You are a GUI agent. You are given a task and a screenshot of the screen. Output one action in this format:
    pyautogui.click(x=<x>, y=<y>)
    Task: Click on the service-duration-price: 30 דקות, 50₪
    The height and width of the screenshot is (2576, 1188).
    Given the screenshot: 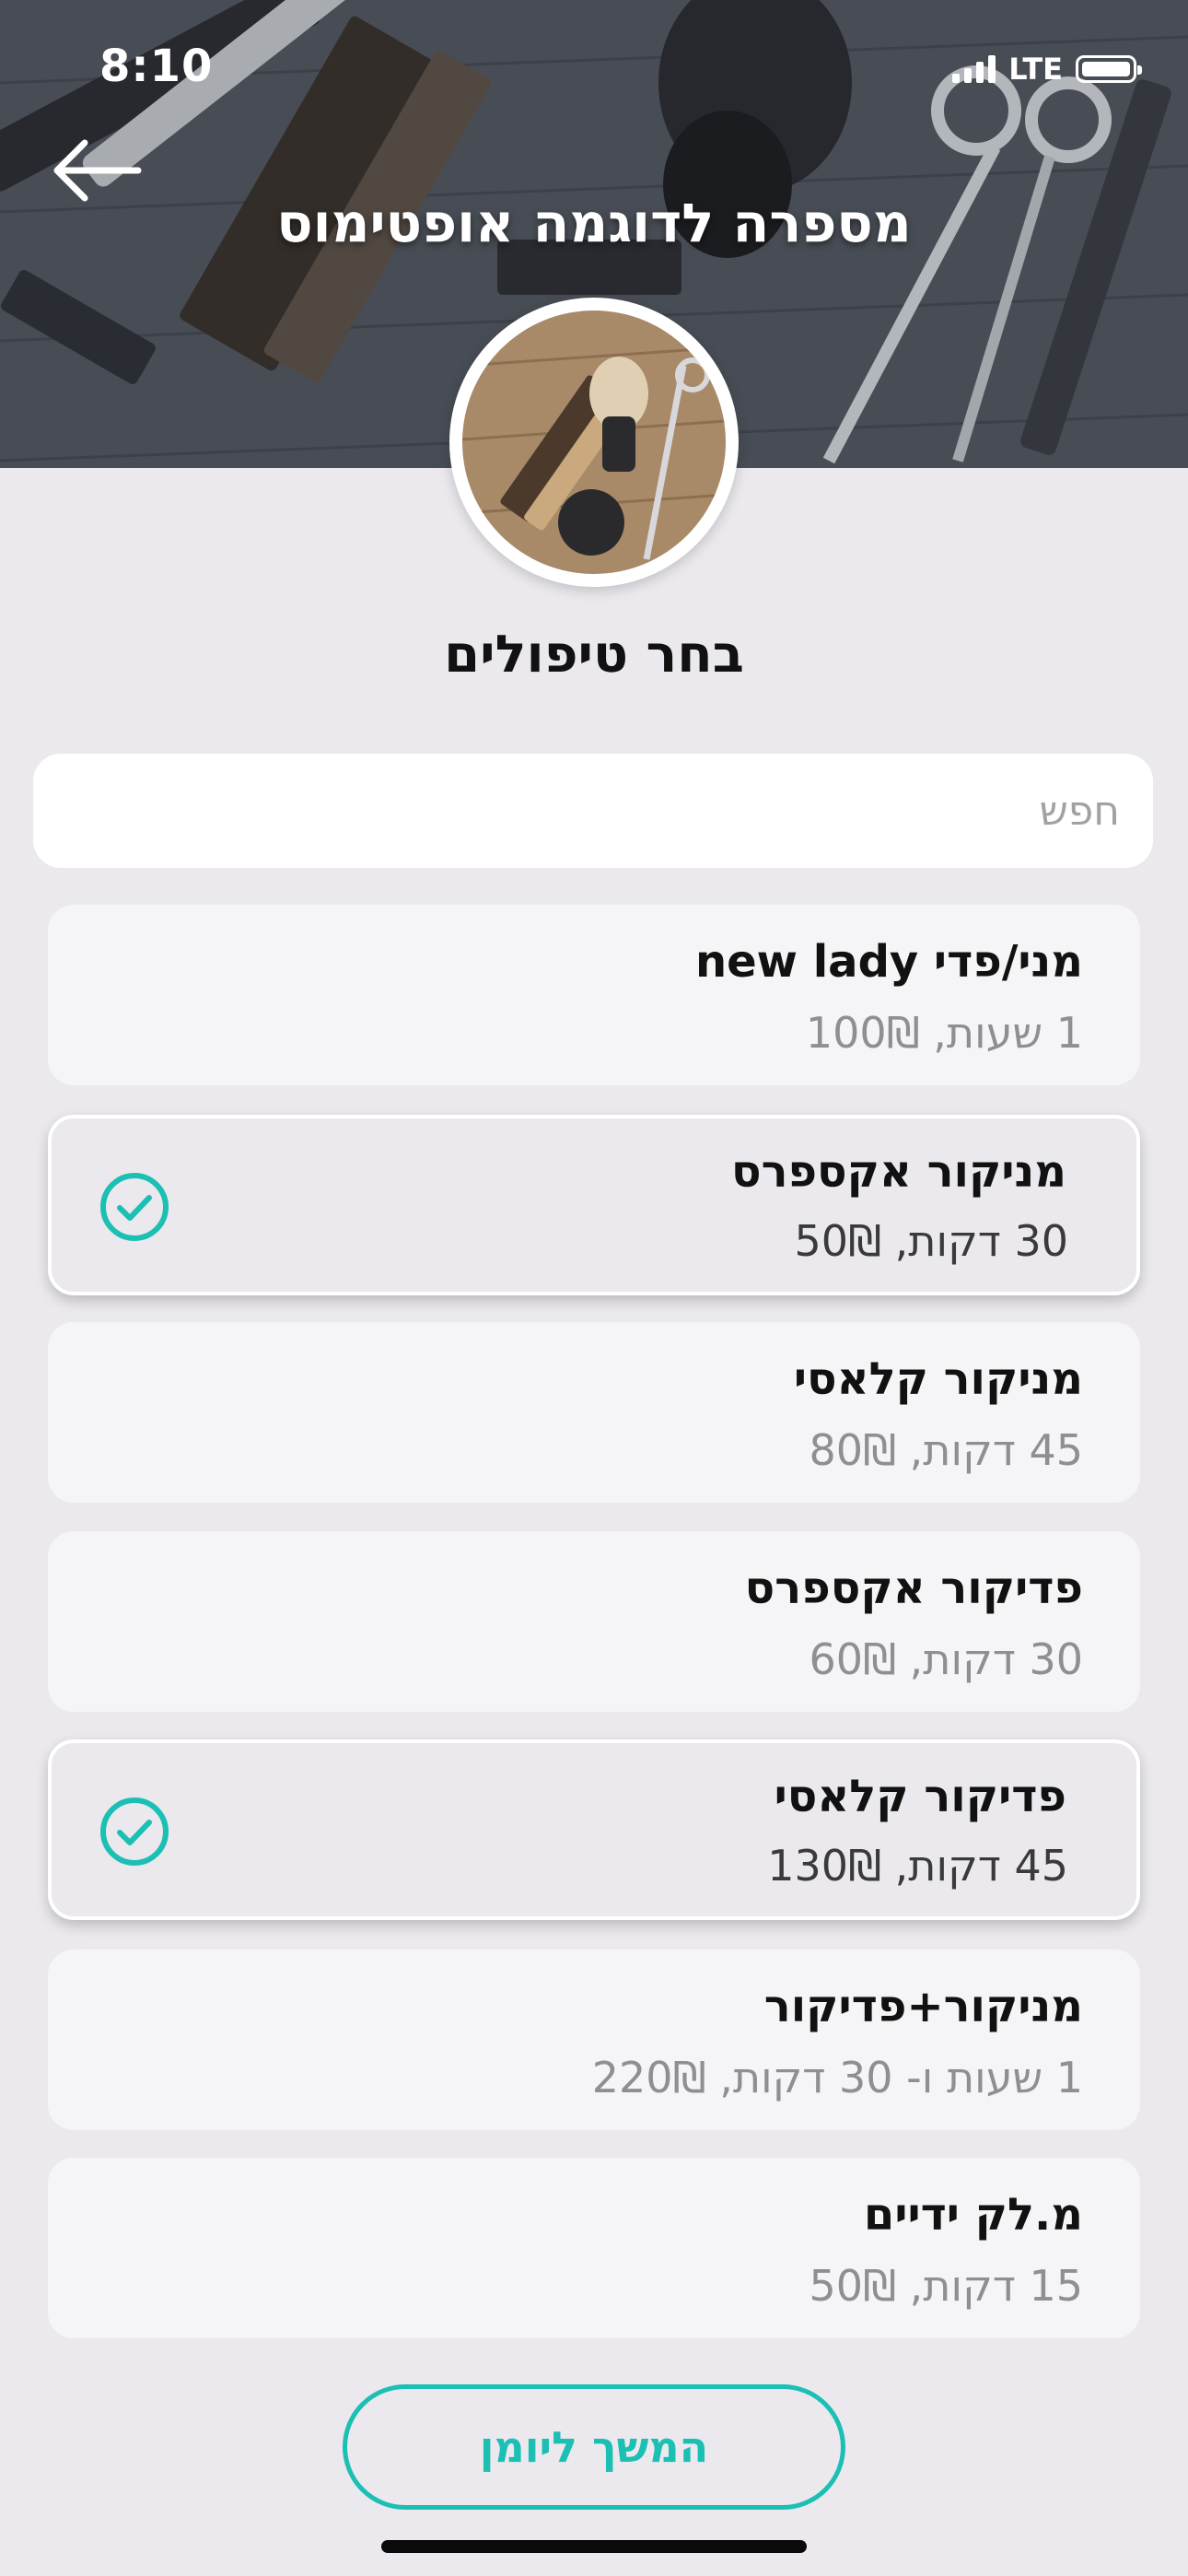 What is the action you would take?
    pyautogui.click(x=931, y=1241)
    